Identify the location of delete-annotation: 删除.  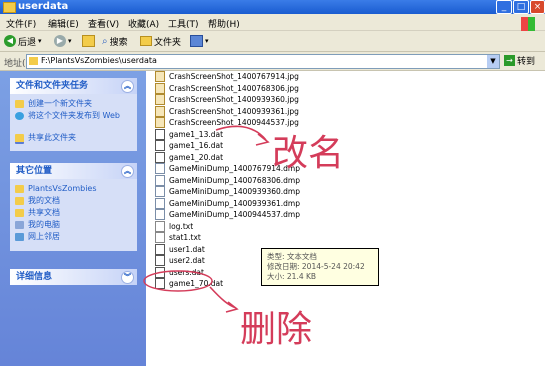
(276, 329).